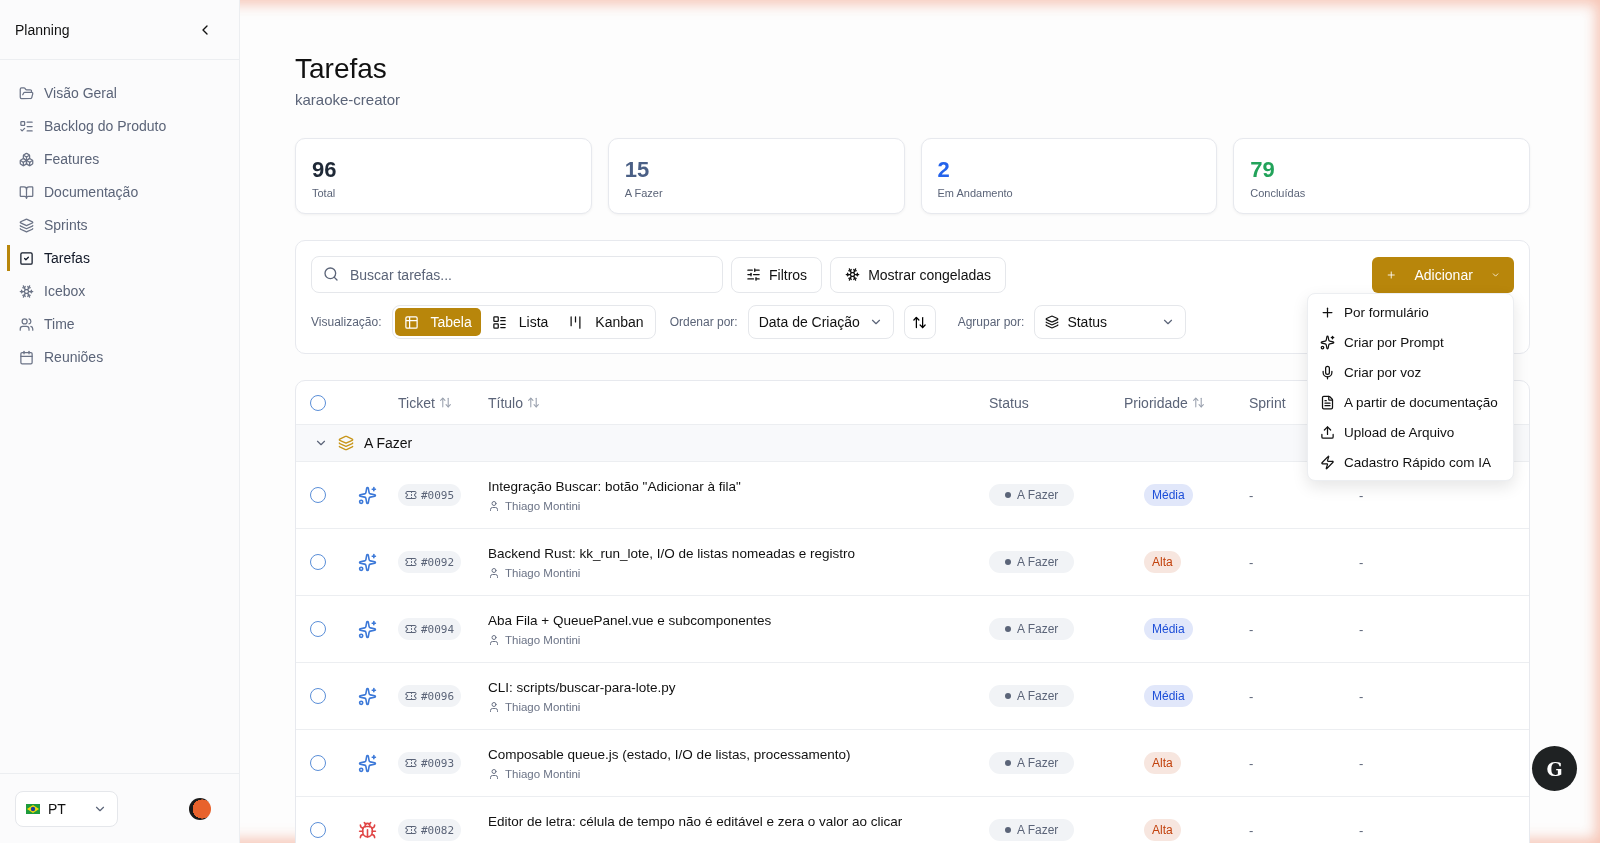 This screenshot has height=843, width=1600. Describe the element at coordinates (341, 69) in the screenshot. I see `page-title: Tarefas` at that location.